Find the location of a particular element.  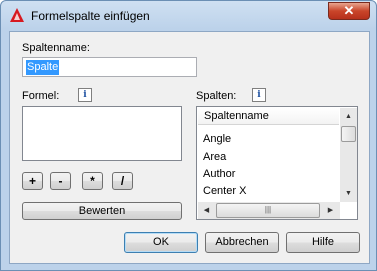

close-icon: ✕ is located at coordinates (349, 10).